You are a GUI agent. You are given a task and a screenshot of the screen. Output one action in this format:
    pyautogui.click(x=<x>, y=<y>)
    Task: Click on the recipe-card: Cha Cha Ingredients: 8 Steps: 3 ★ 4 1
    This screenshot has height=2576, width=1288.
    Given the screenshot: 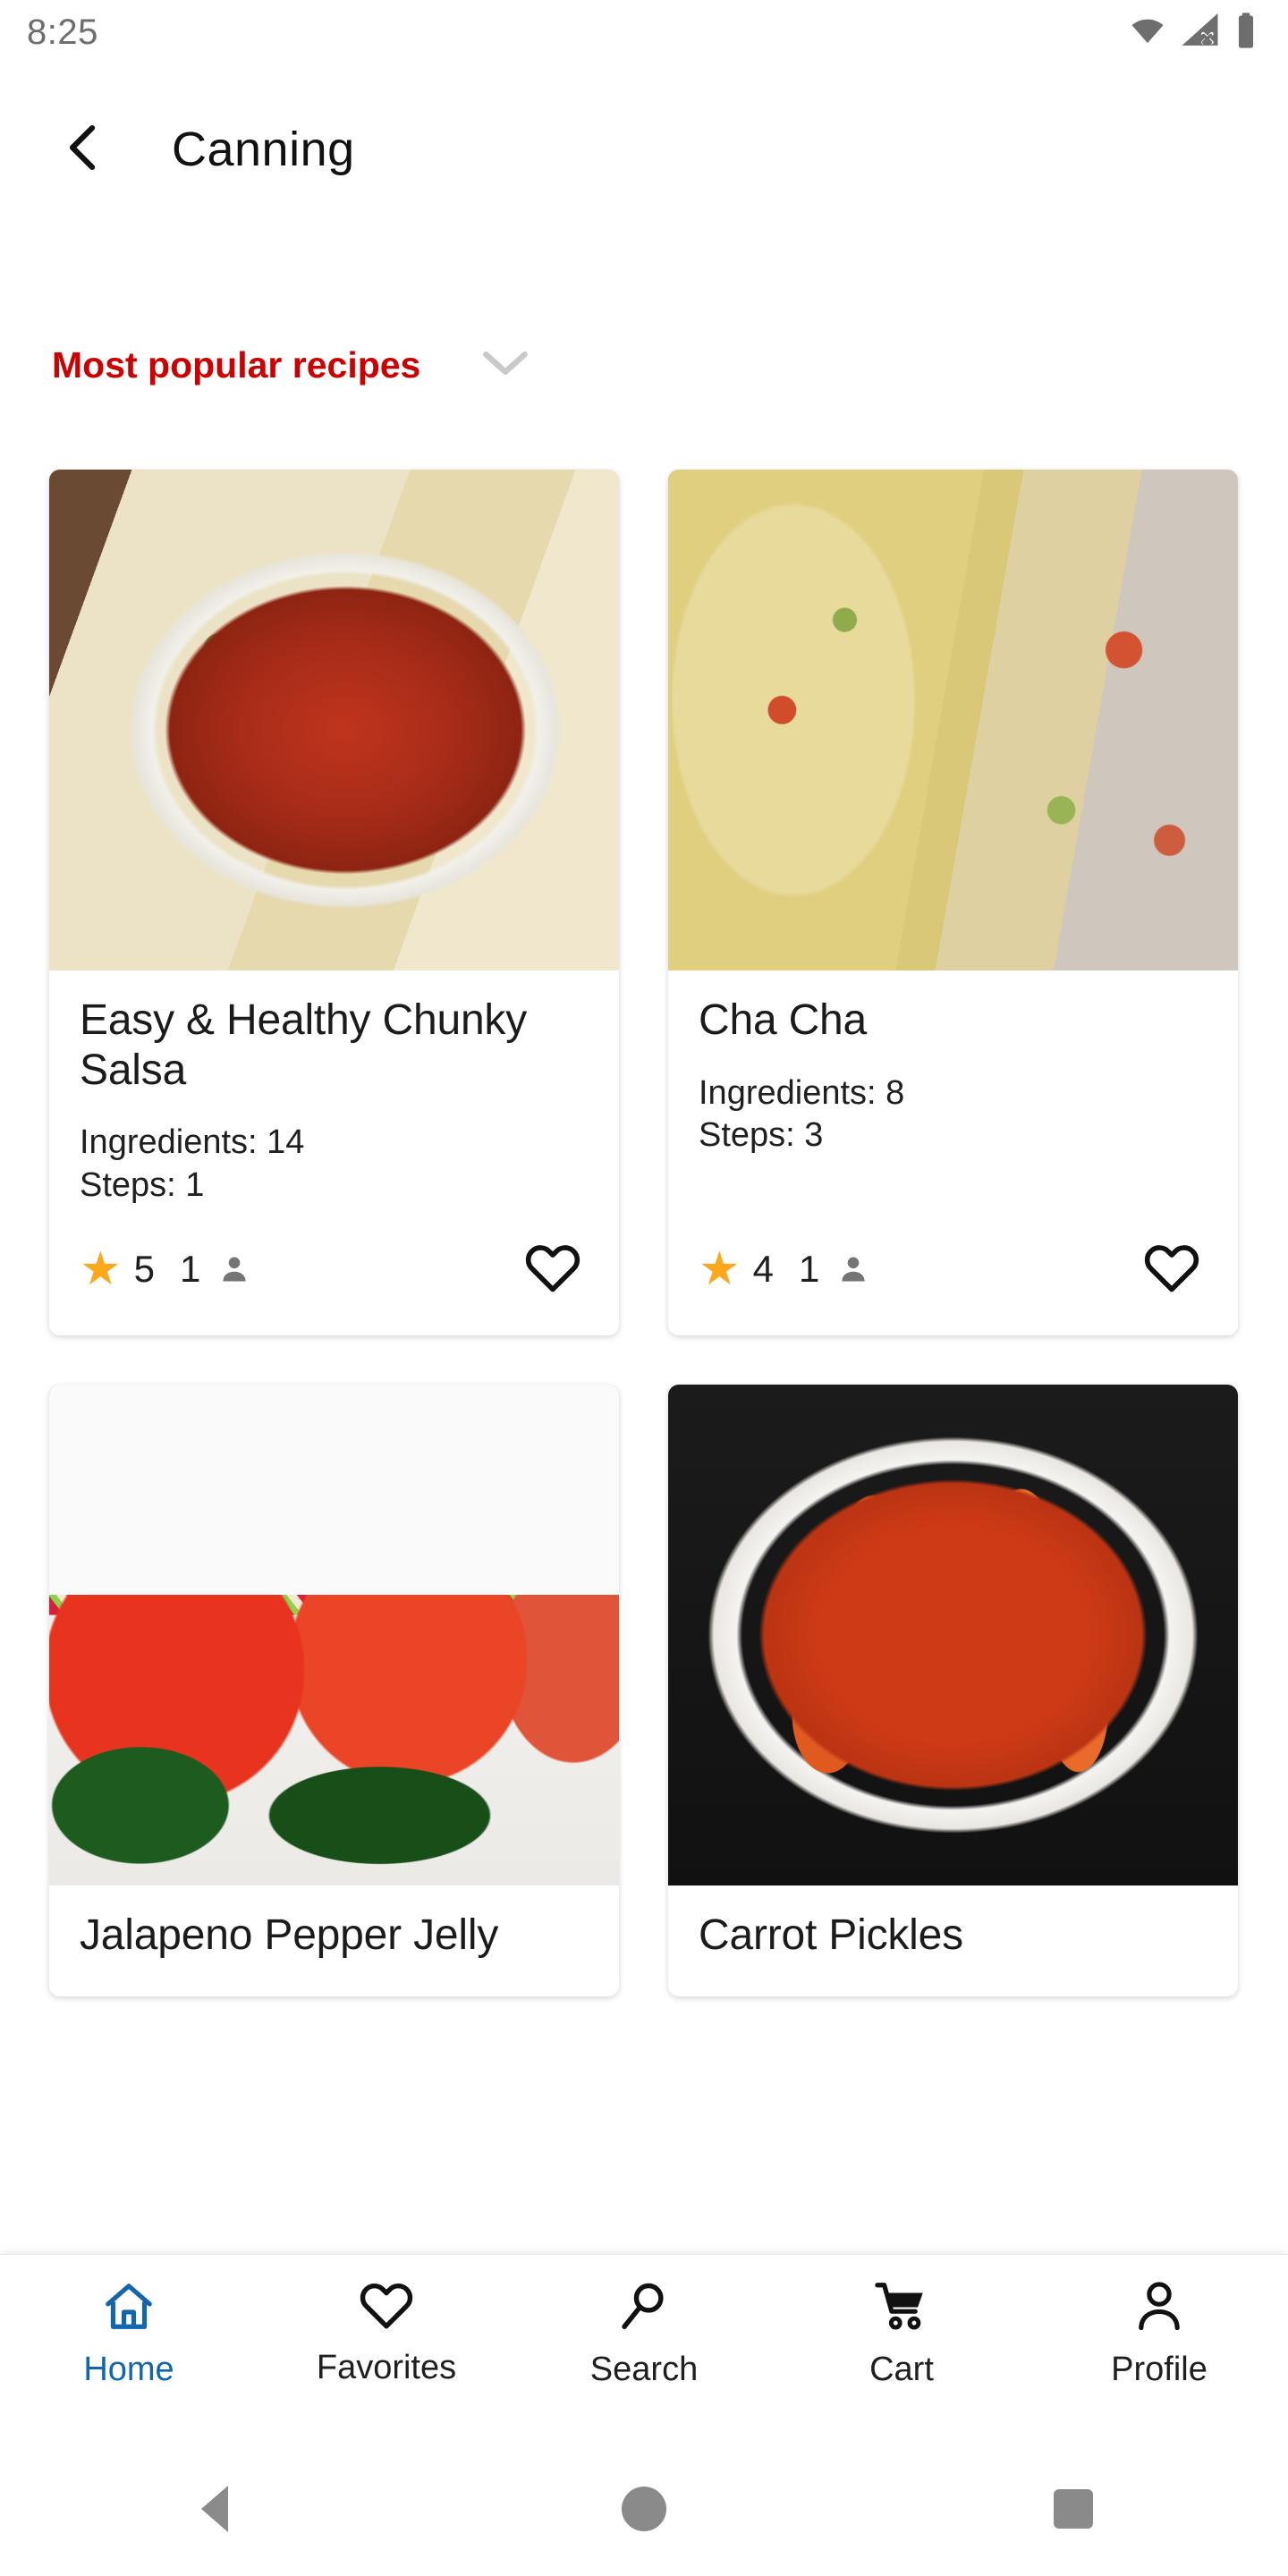 What is the action you would take?
    pyautogui.click(x=953, y=903)
    